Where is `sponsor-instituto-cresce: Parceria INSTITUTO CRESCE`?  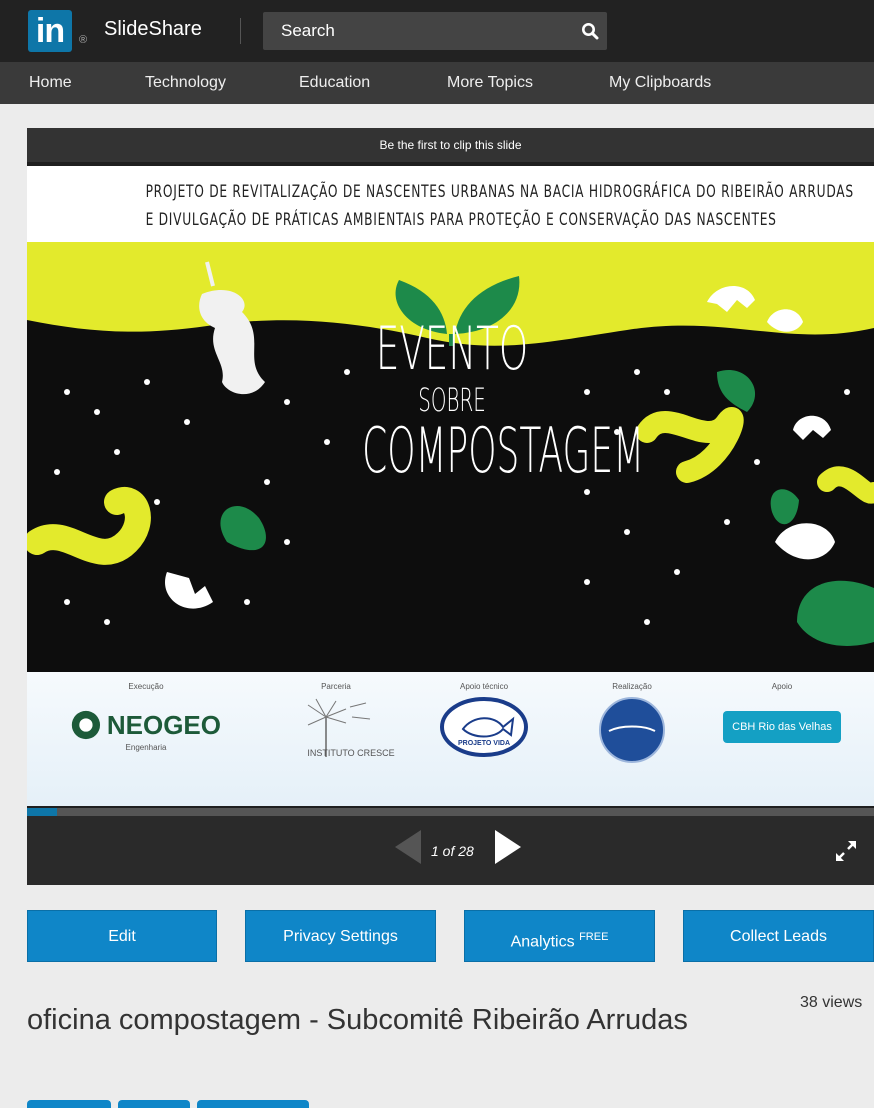
sponsor-instituto-cresce: Parceria INSTITUTO CRESCE is located at coordinates (336, 720).